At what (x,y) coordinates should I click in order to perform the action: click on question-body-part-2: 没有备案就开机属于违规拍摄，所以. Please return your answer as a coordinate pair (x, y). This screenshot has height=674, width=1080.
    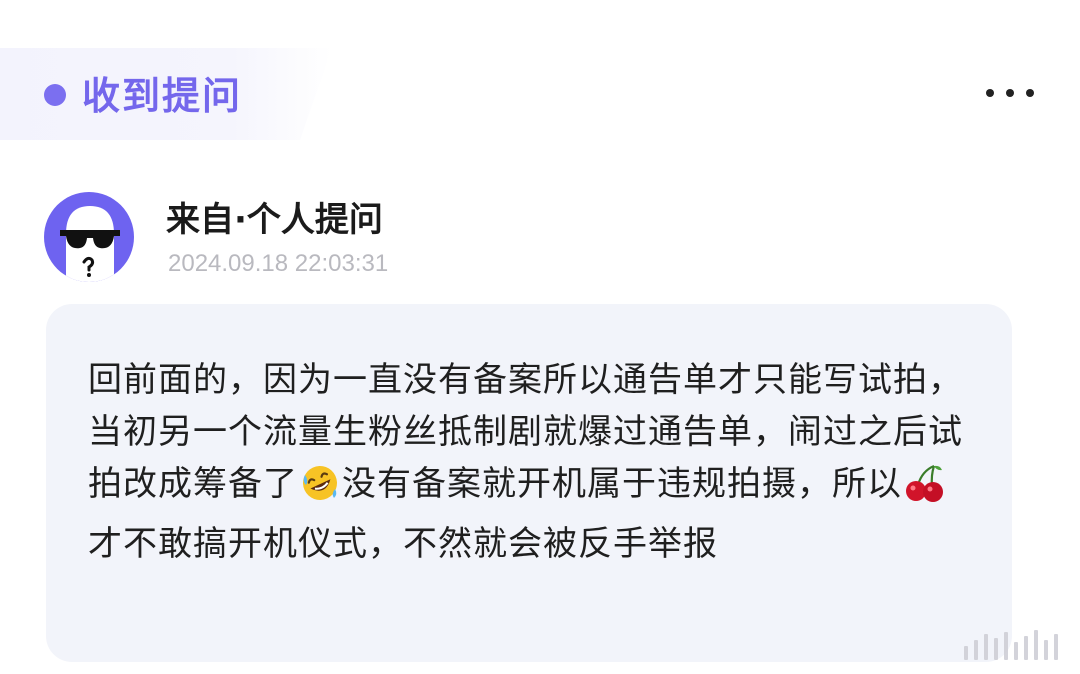
    Looking at the image, I should click on (622, 484).